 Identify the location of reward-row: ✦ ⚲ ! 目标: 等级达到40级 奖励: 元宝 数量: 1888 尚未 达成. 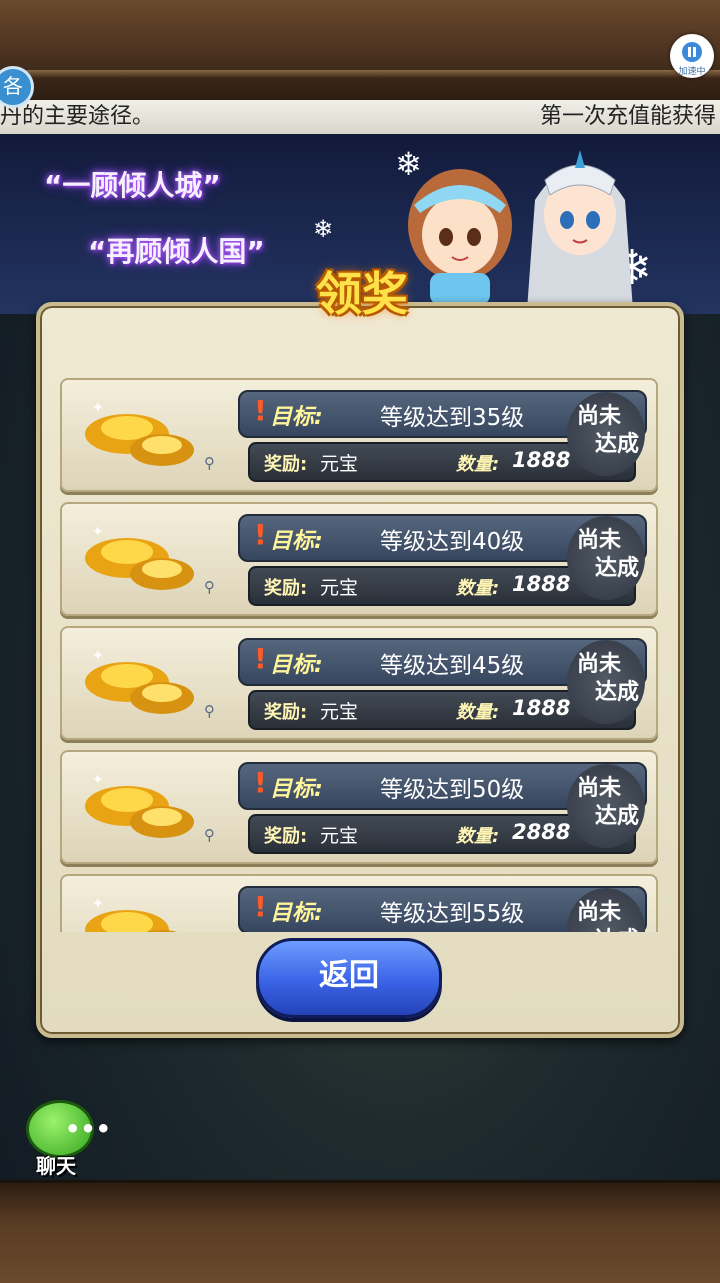
(359, 559).